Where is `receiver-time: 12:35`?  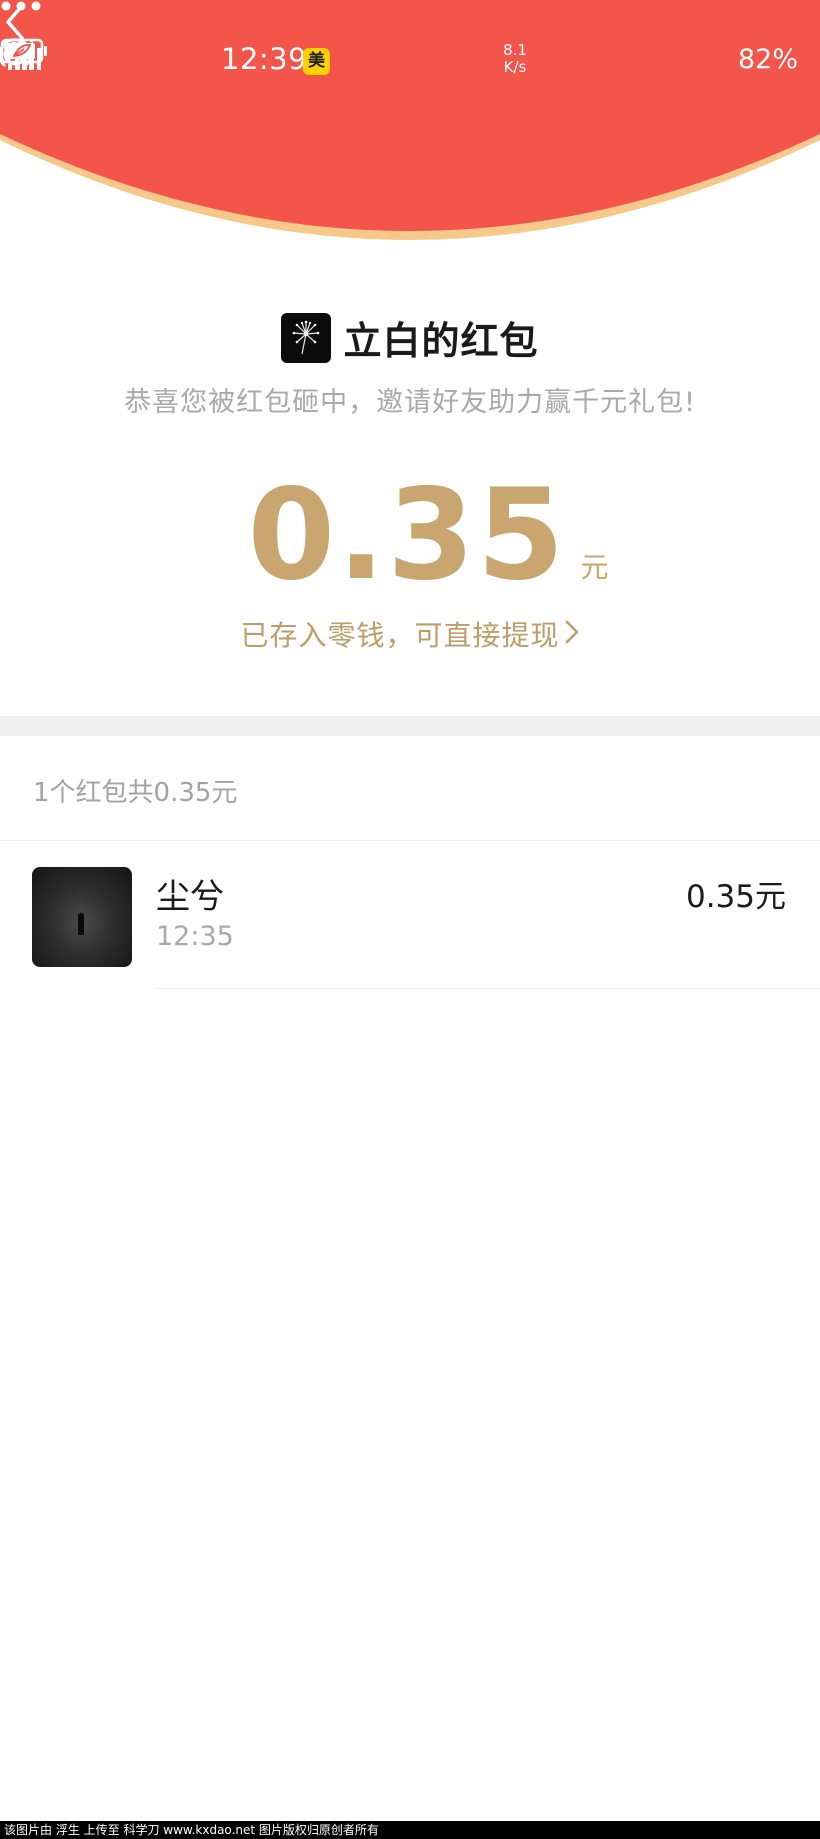
receiver-time: 12:35 is located at coordinates (195, 936).